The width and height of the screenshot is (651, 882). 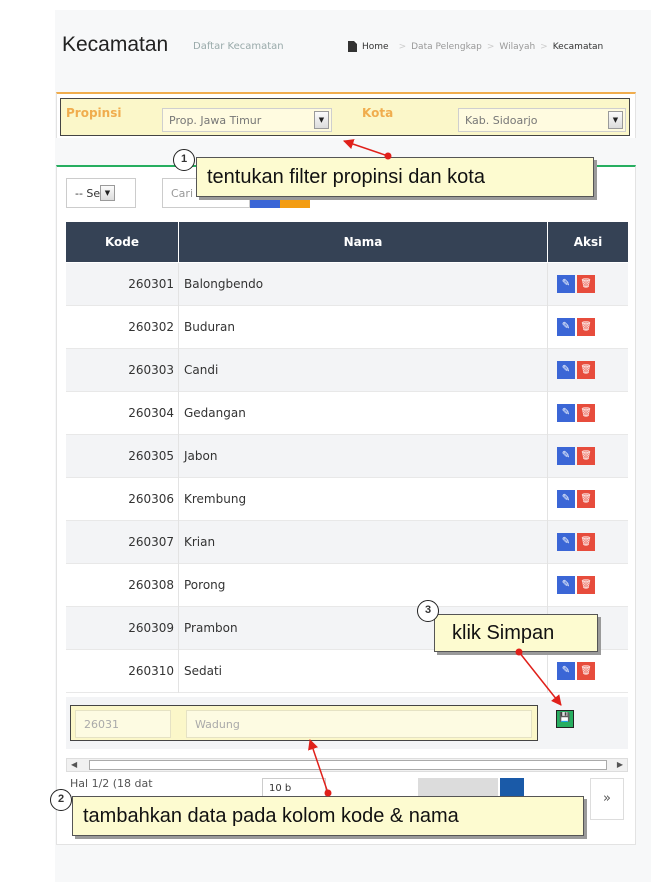 I want to click on table-row: 260308 Porong ✎ 🗑, so click(x=347, y=585).